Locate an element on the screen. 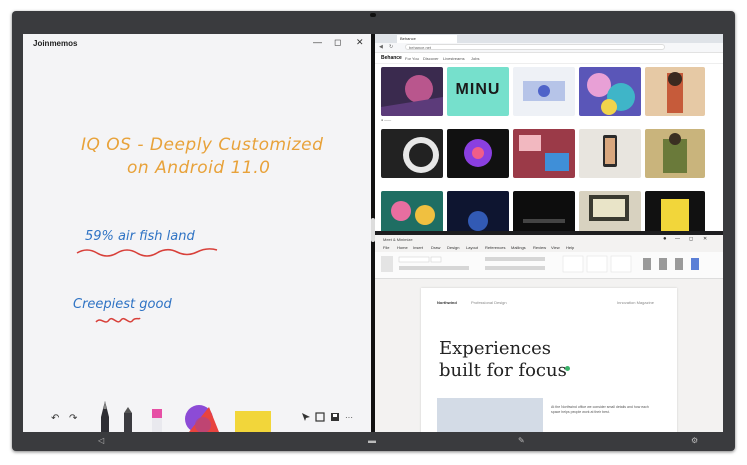 The image size is (747, 465). shapes-tool-icon is located at coordinates (198, 417).